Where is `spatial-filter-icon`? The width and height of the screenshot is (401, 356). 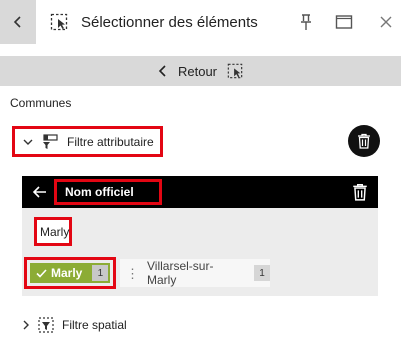
spatial-filter-icon is located at coordinates (46, 325).